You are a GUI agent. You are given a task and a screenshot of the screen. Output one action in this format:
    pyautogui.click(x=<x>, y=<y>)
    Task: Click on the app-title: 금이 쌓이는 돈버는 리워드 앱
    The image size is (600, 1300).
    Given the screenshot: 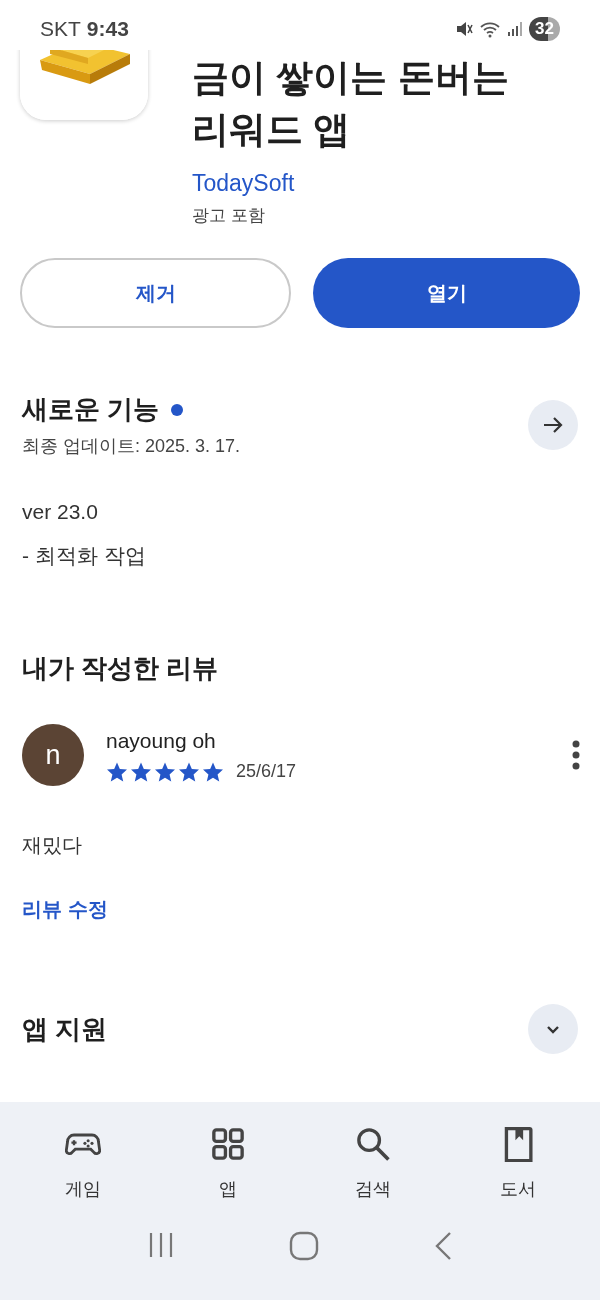 What is the action you would take?
    pyautogui.click(x=351, y=104)
    